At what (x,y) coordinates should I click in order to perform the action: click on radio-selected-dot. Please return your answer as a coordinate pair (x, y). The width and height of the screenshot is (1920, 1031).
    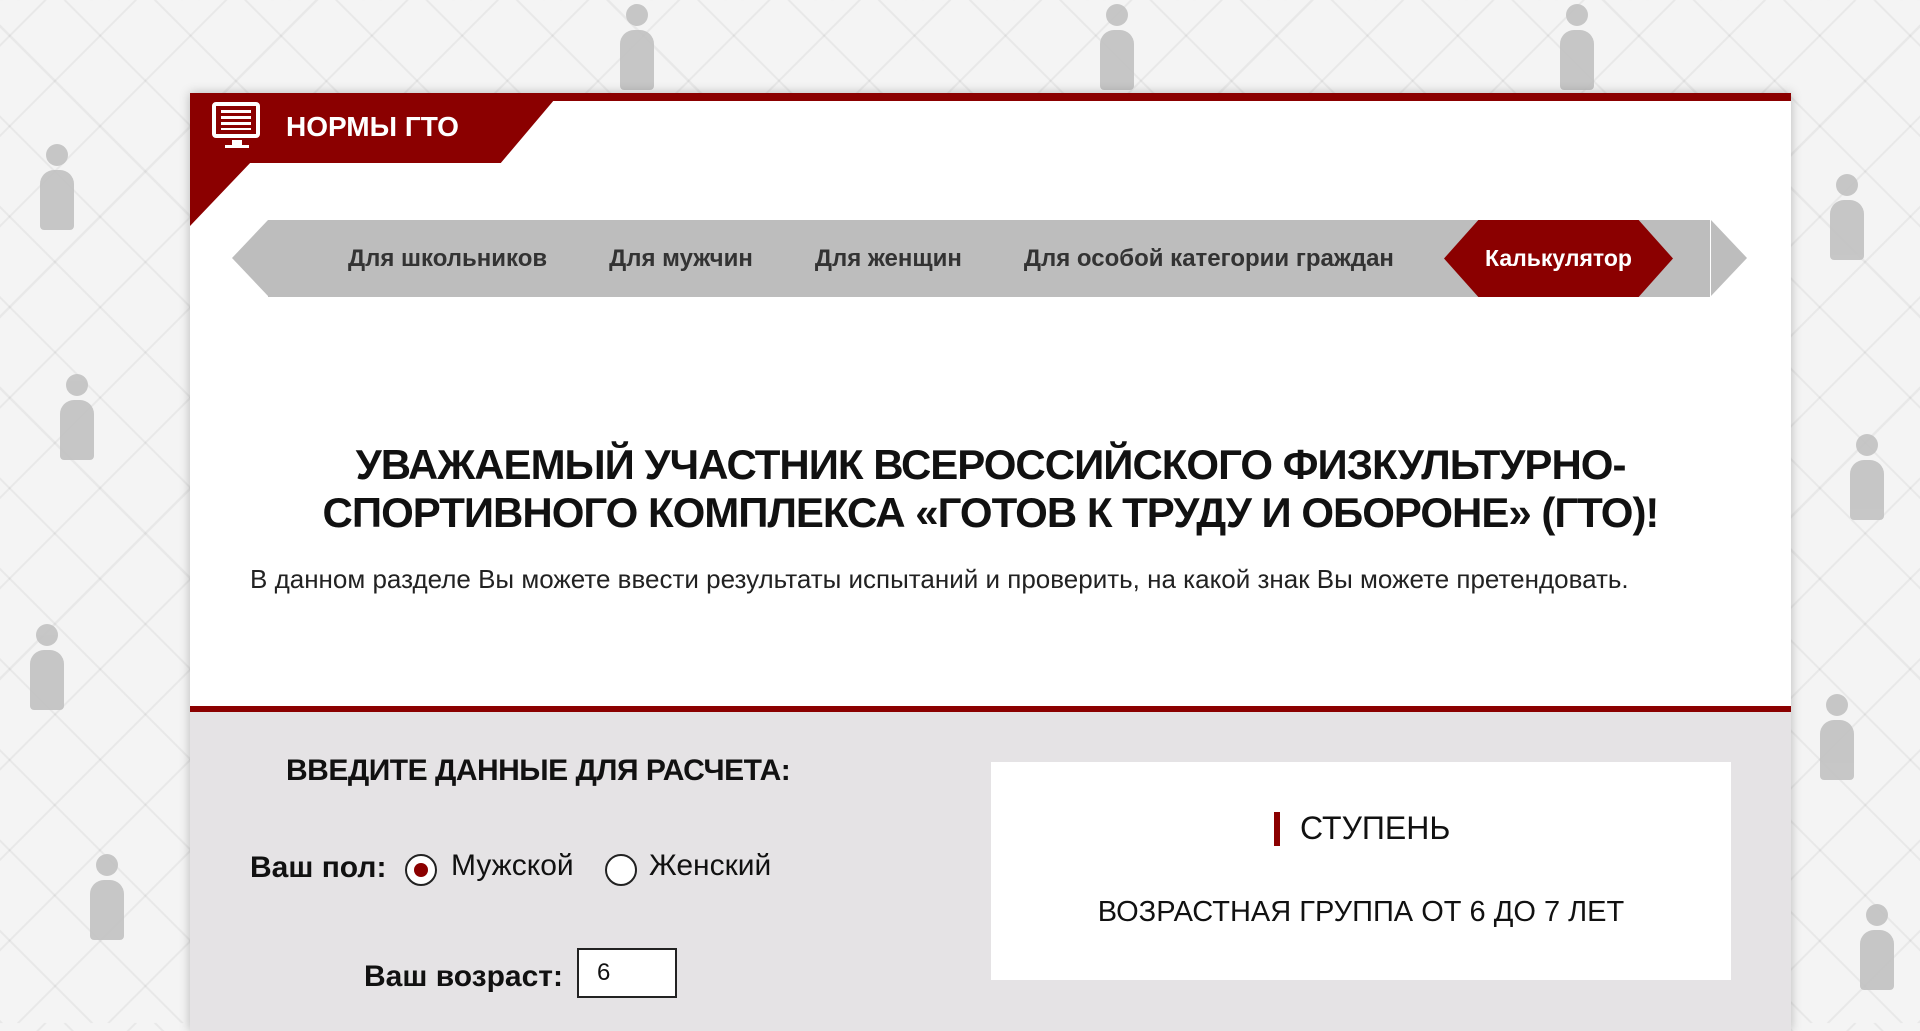
    Looking at the image, I should click on (421, 870).